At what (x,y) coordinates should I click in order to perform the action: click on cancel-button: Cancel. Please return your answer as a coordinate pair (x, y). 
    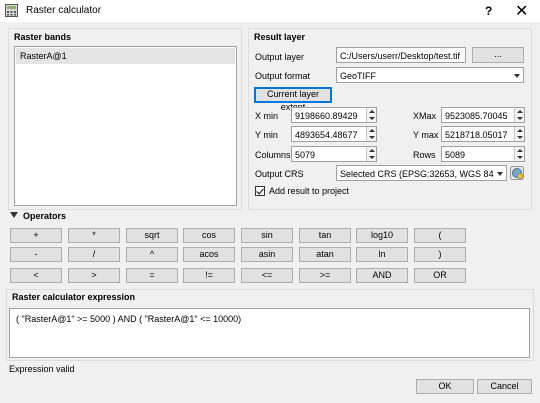
    Looking at the image, I should click on (504, 386).